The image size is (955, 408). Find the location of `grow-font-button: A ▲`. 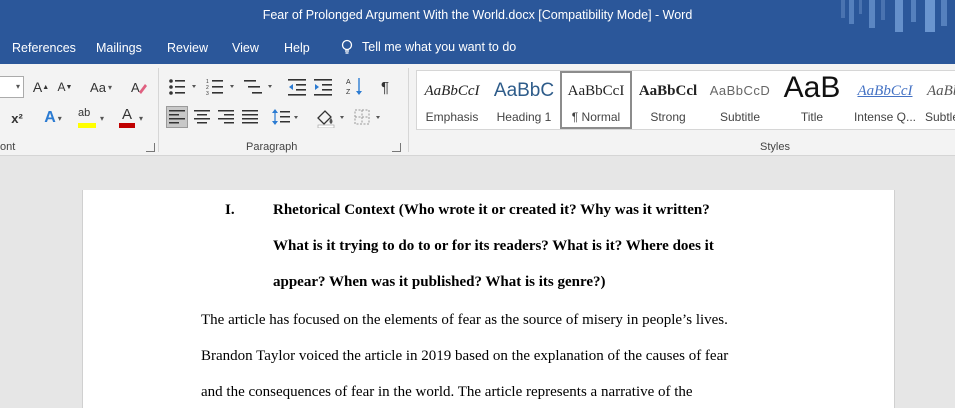

grow-font-button: A ▲ is located at coordinates (41, 87).